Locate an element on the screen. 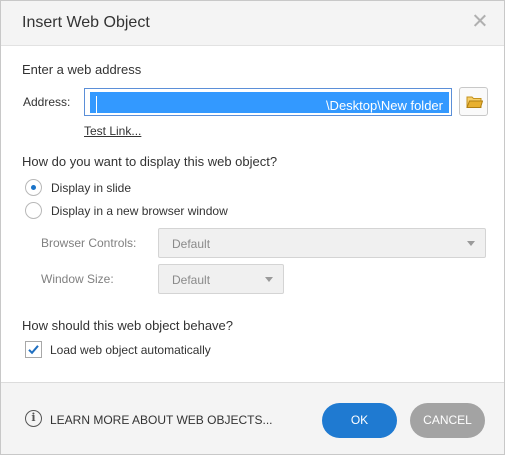  checkmark-icon is located at coordinates (33, 350).